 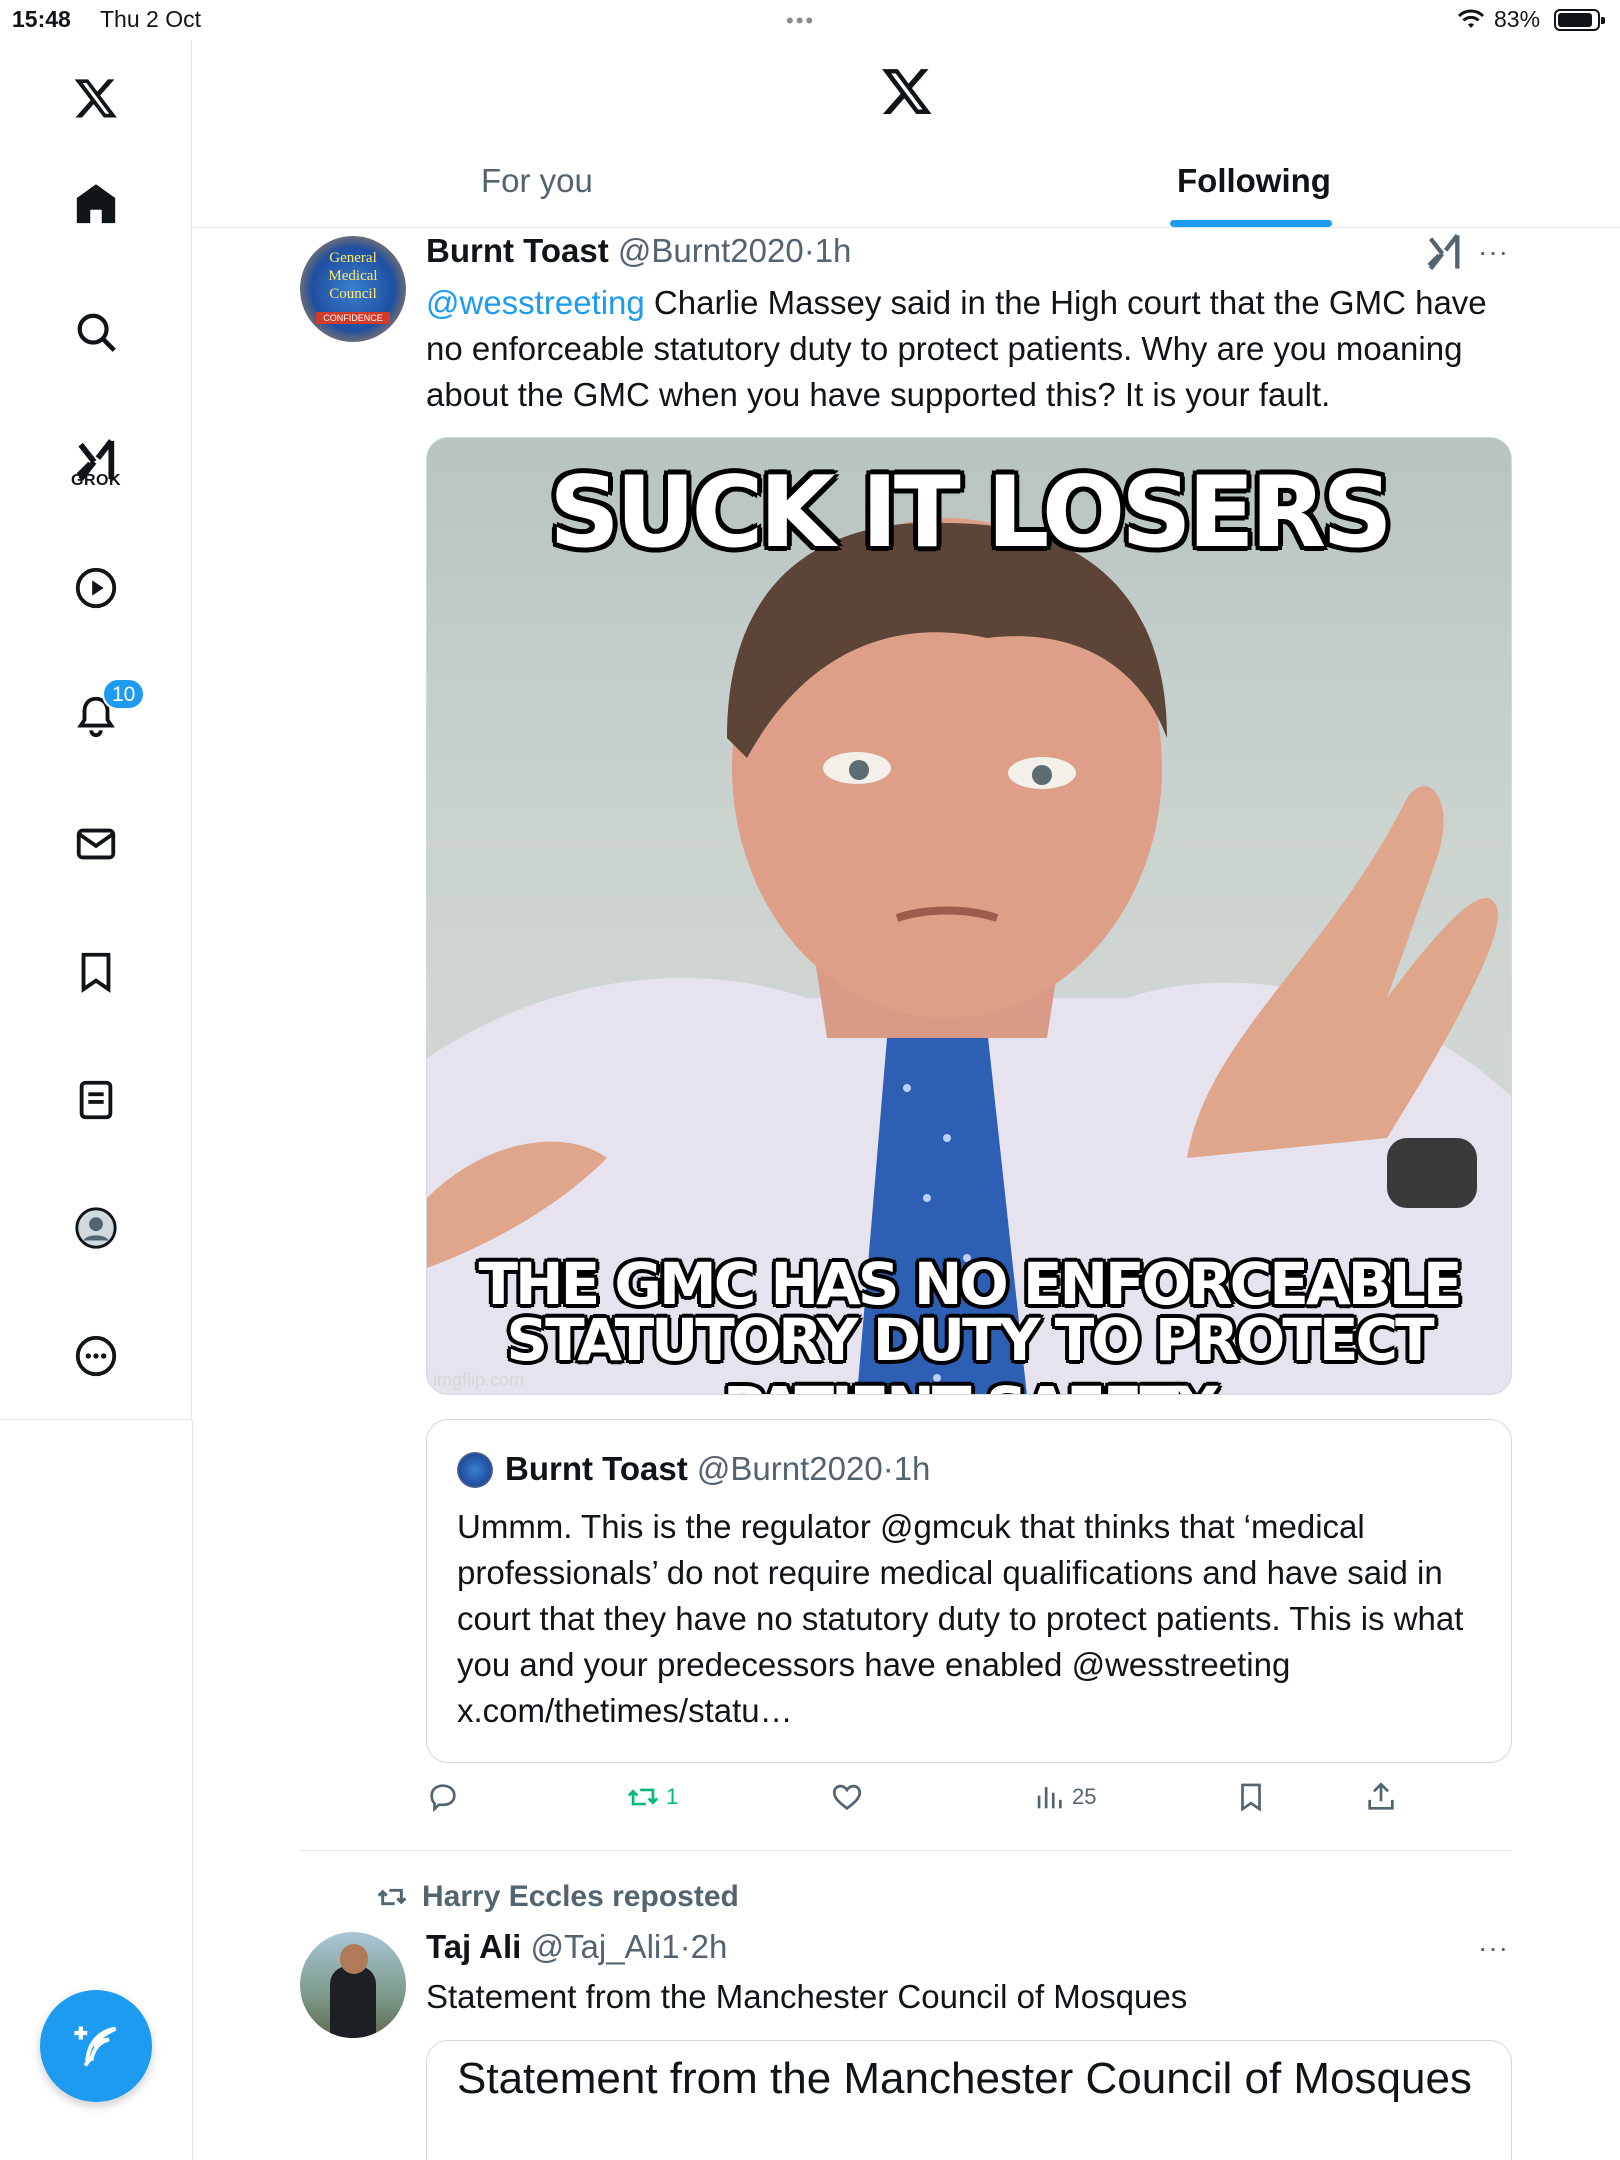 I want to click on tab-for-you: For you, so click(x=537, y=181).